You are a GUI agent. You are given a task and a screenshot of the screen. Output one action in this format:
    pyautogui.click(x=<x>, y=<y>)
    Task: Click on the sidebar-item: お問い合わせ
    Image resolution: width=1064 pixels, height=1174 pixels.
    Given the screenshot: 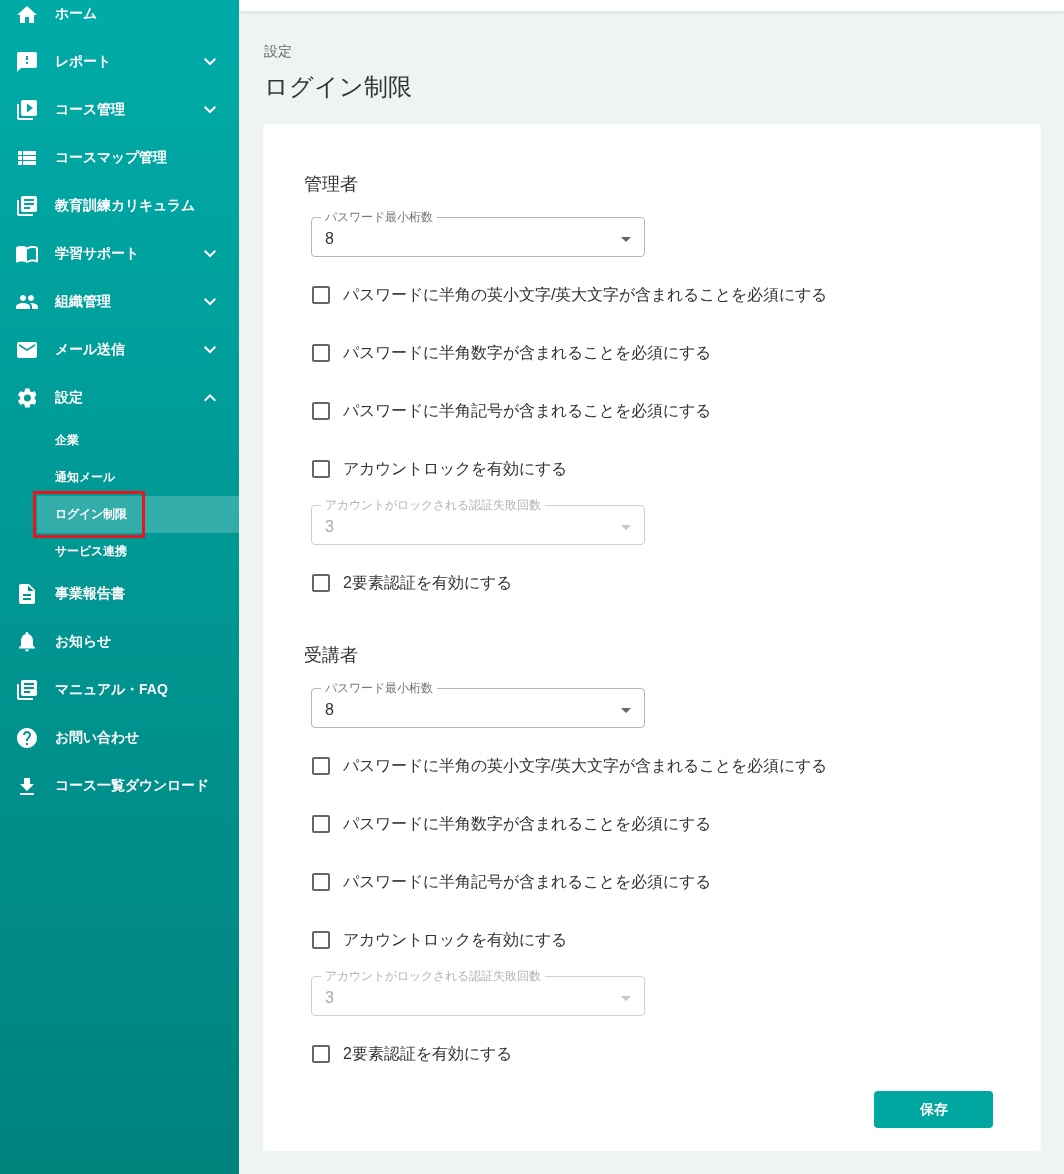 What is the action you would take?
    pyautogui.click(x=119, y=738)
    